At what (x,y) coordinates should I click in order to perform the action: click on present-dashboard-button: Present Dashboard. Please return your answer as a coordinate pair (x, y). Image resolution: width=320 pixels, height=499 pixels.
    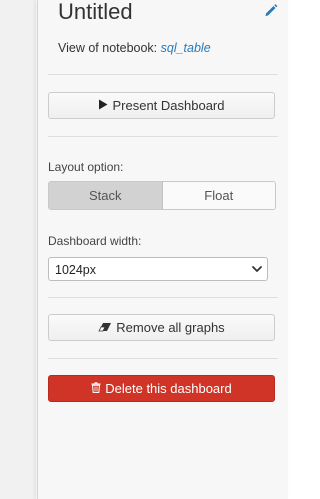
    Looking at the image, I should click on (161, 105).